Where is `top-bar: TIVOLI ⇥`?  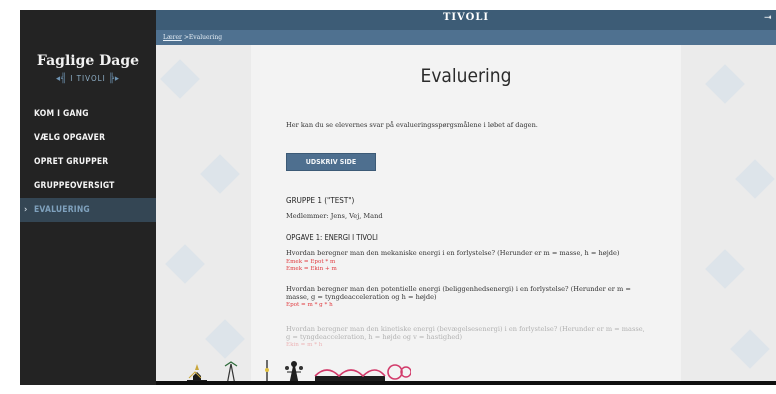
top-bar: TIVOLI ⇥ is located at coordinates (466, 20).